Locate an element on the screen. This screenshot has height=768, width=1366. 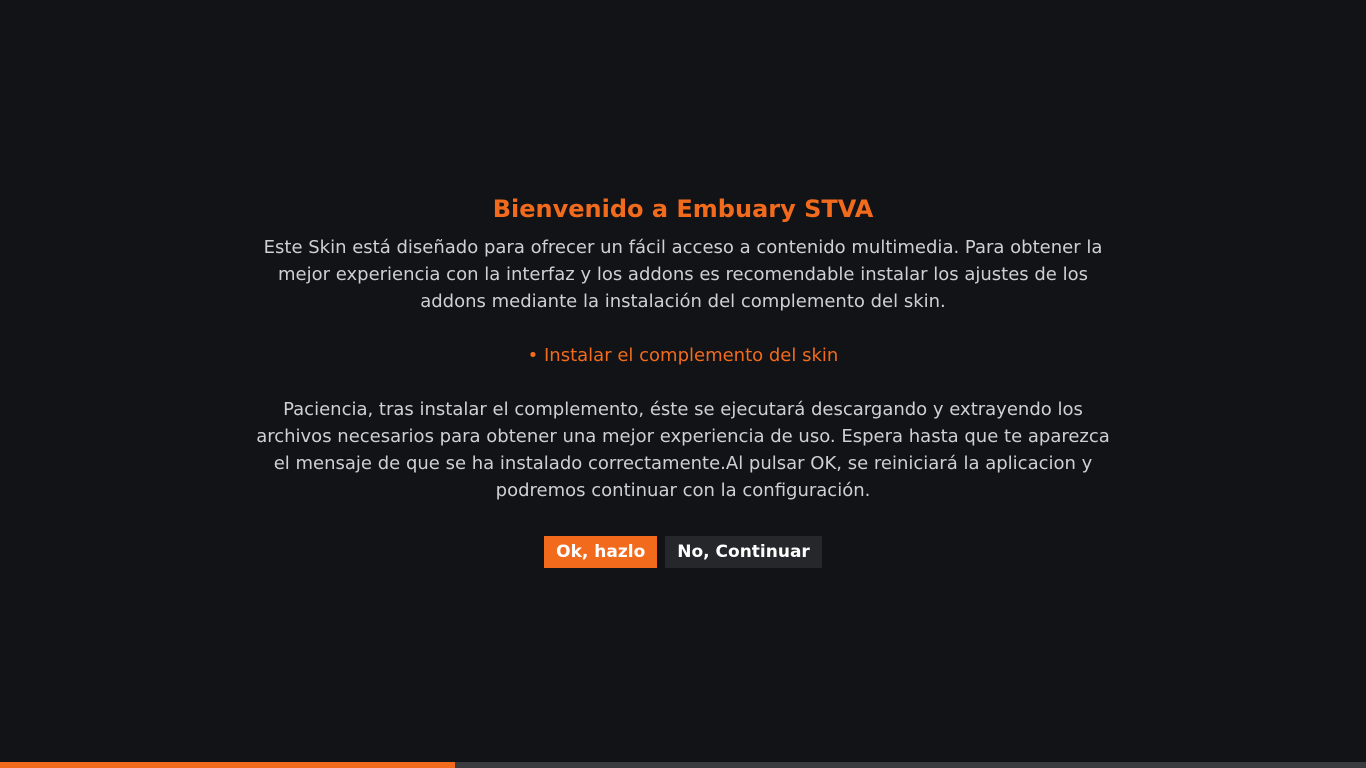
ok-button: Ok, hazlo is located at coordinates (601, 552).